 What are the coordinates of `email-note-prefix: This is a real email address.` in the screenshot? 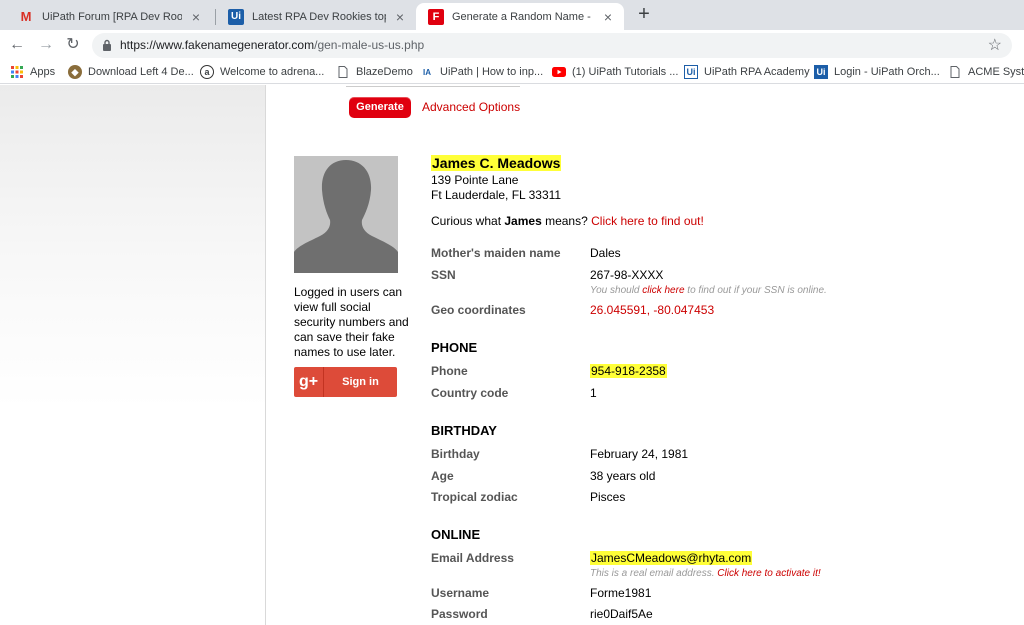 It's located at (654, 573).